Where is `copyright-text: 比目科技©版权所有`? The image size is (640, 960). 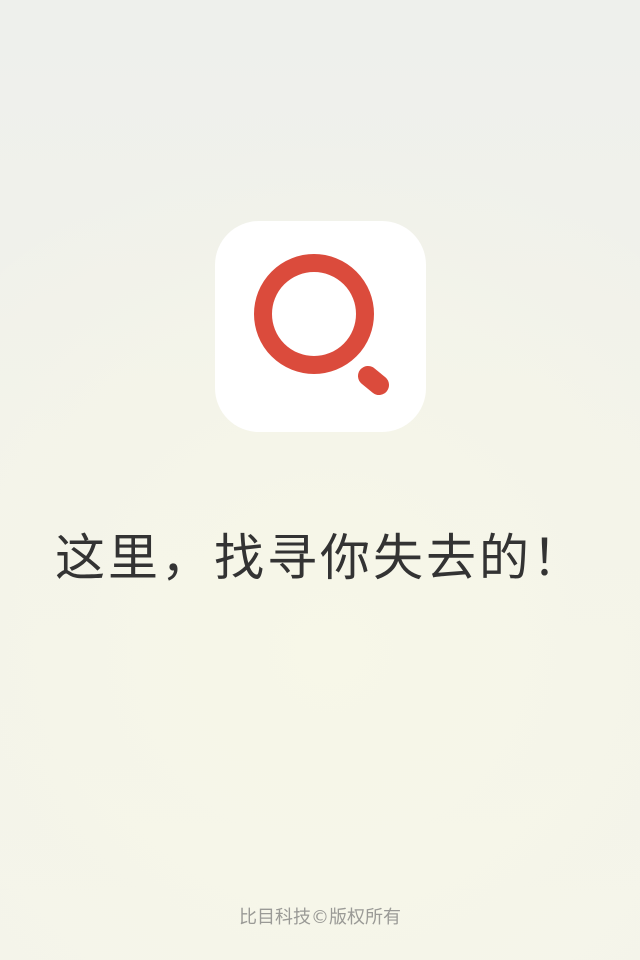
copyright-text: 比目科技©版权所有 is located at coordinates (320, 917).